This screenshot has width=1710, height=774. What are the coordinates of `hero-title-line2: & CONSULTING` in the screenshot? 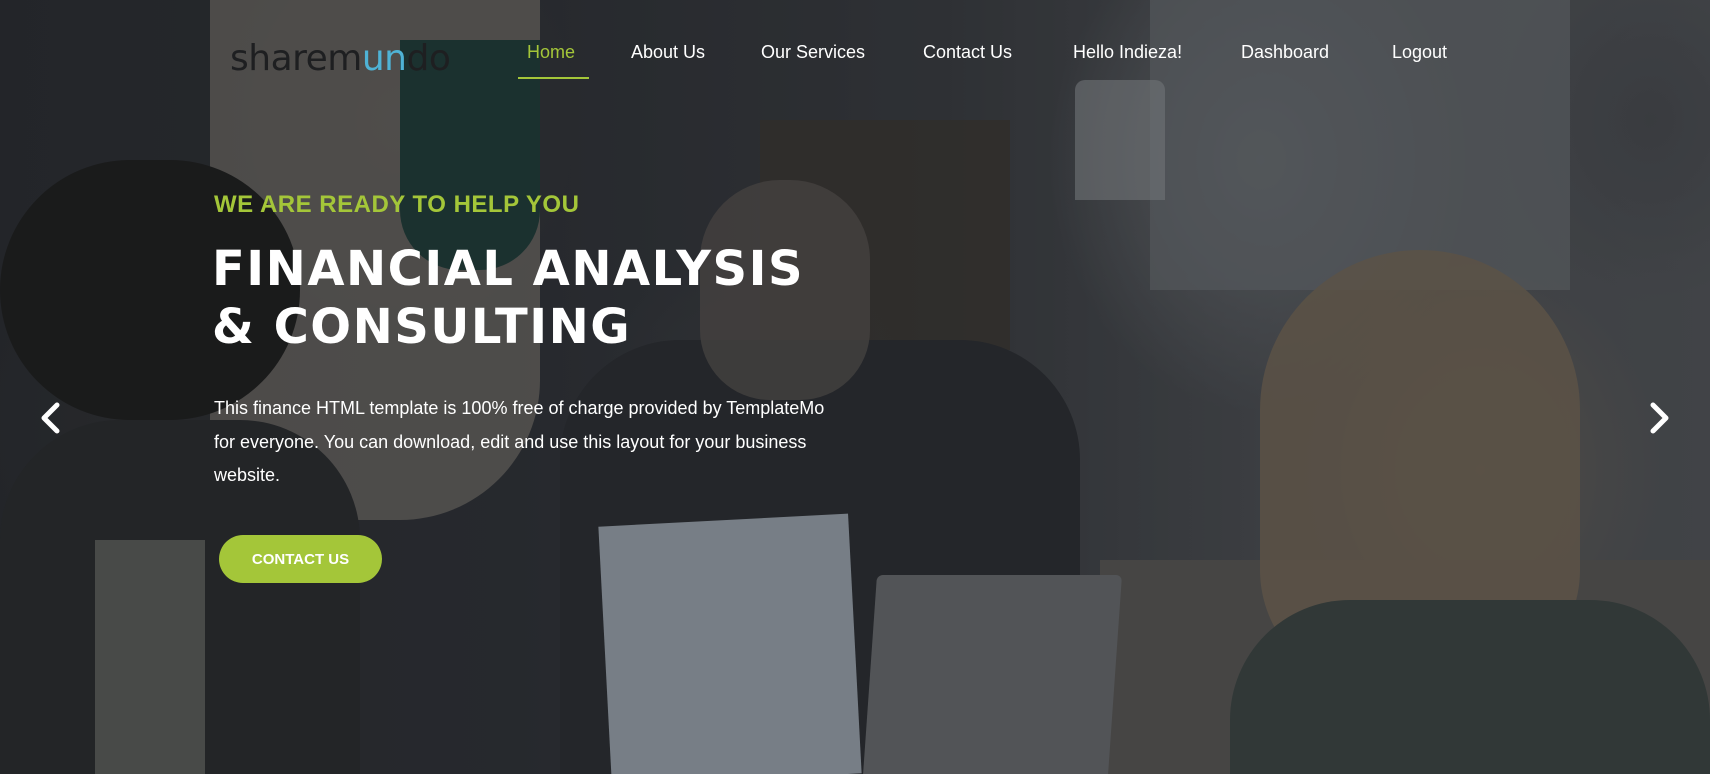 It's located at (422, 327).